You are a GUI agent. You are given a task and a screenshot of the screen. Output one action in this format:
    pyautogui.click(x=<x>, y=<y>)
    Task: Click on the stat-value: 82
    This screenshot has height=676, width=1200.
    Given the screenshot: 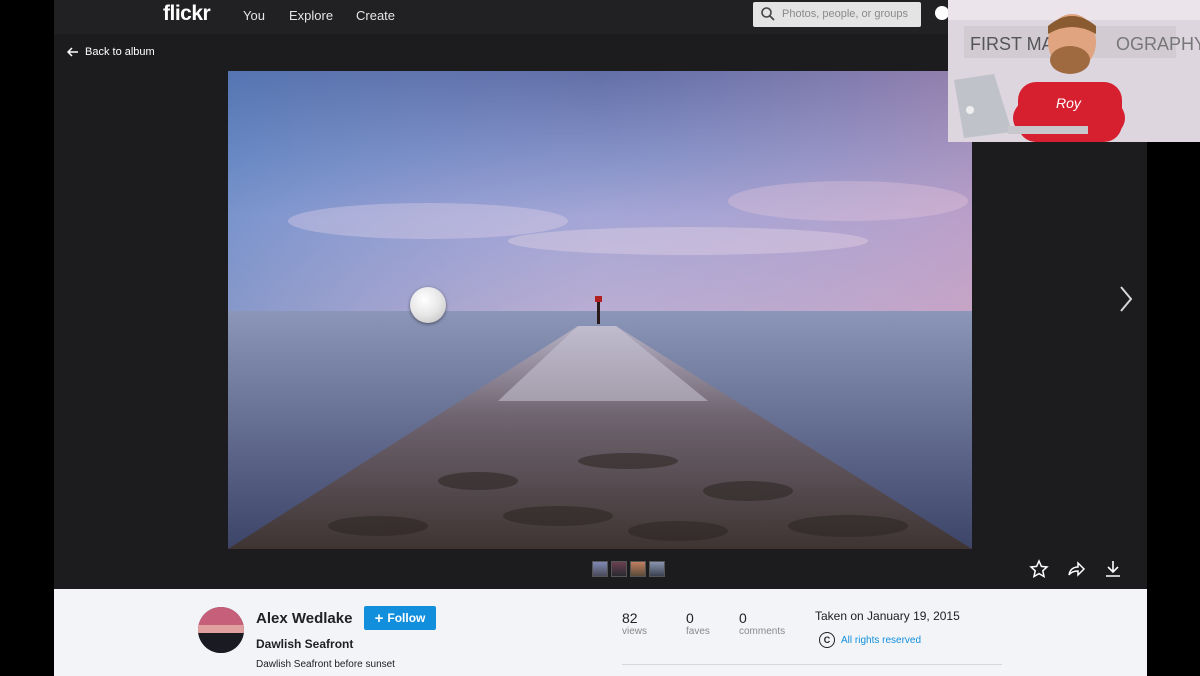 What is the action you would take?
    pyautogui.click(x=630, y=618)
    